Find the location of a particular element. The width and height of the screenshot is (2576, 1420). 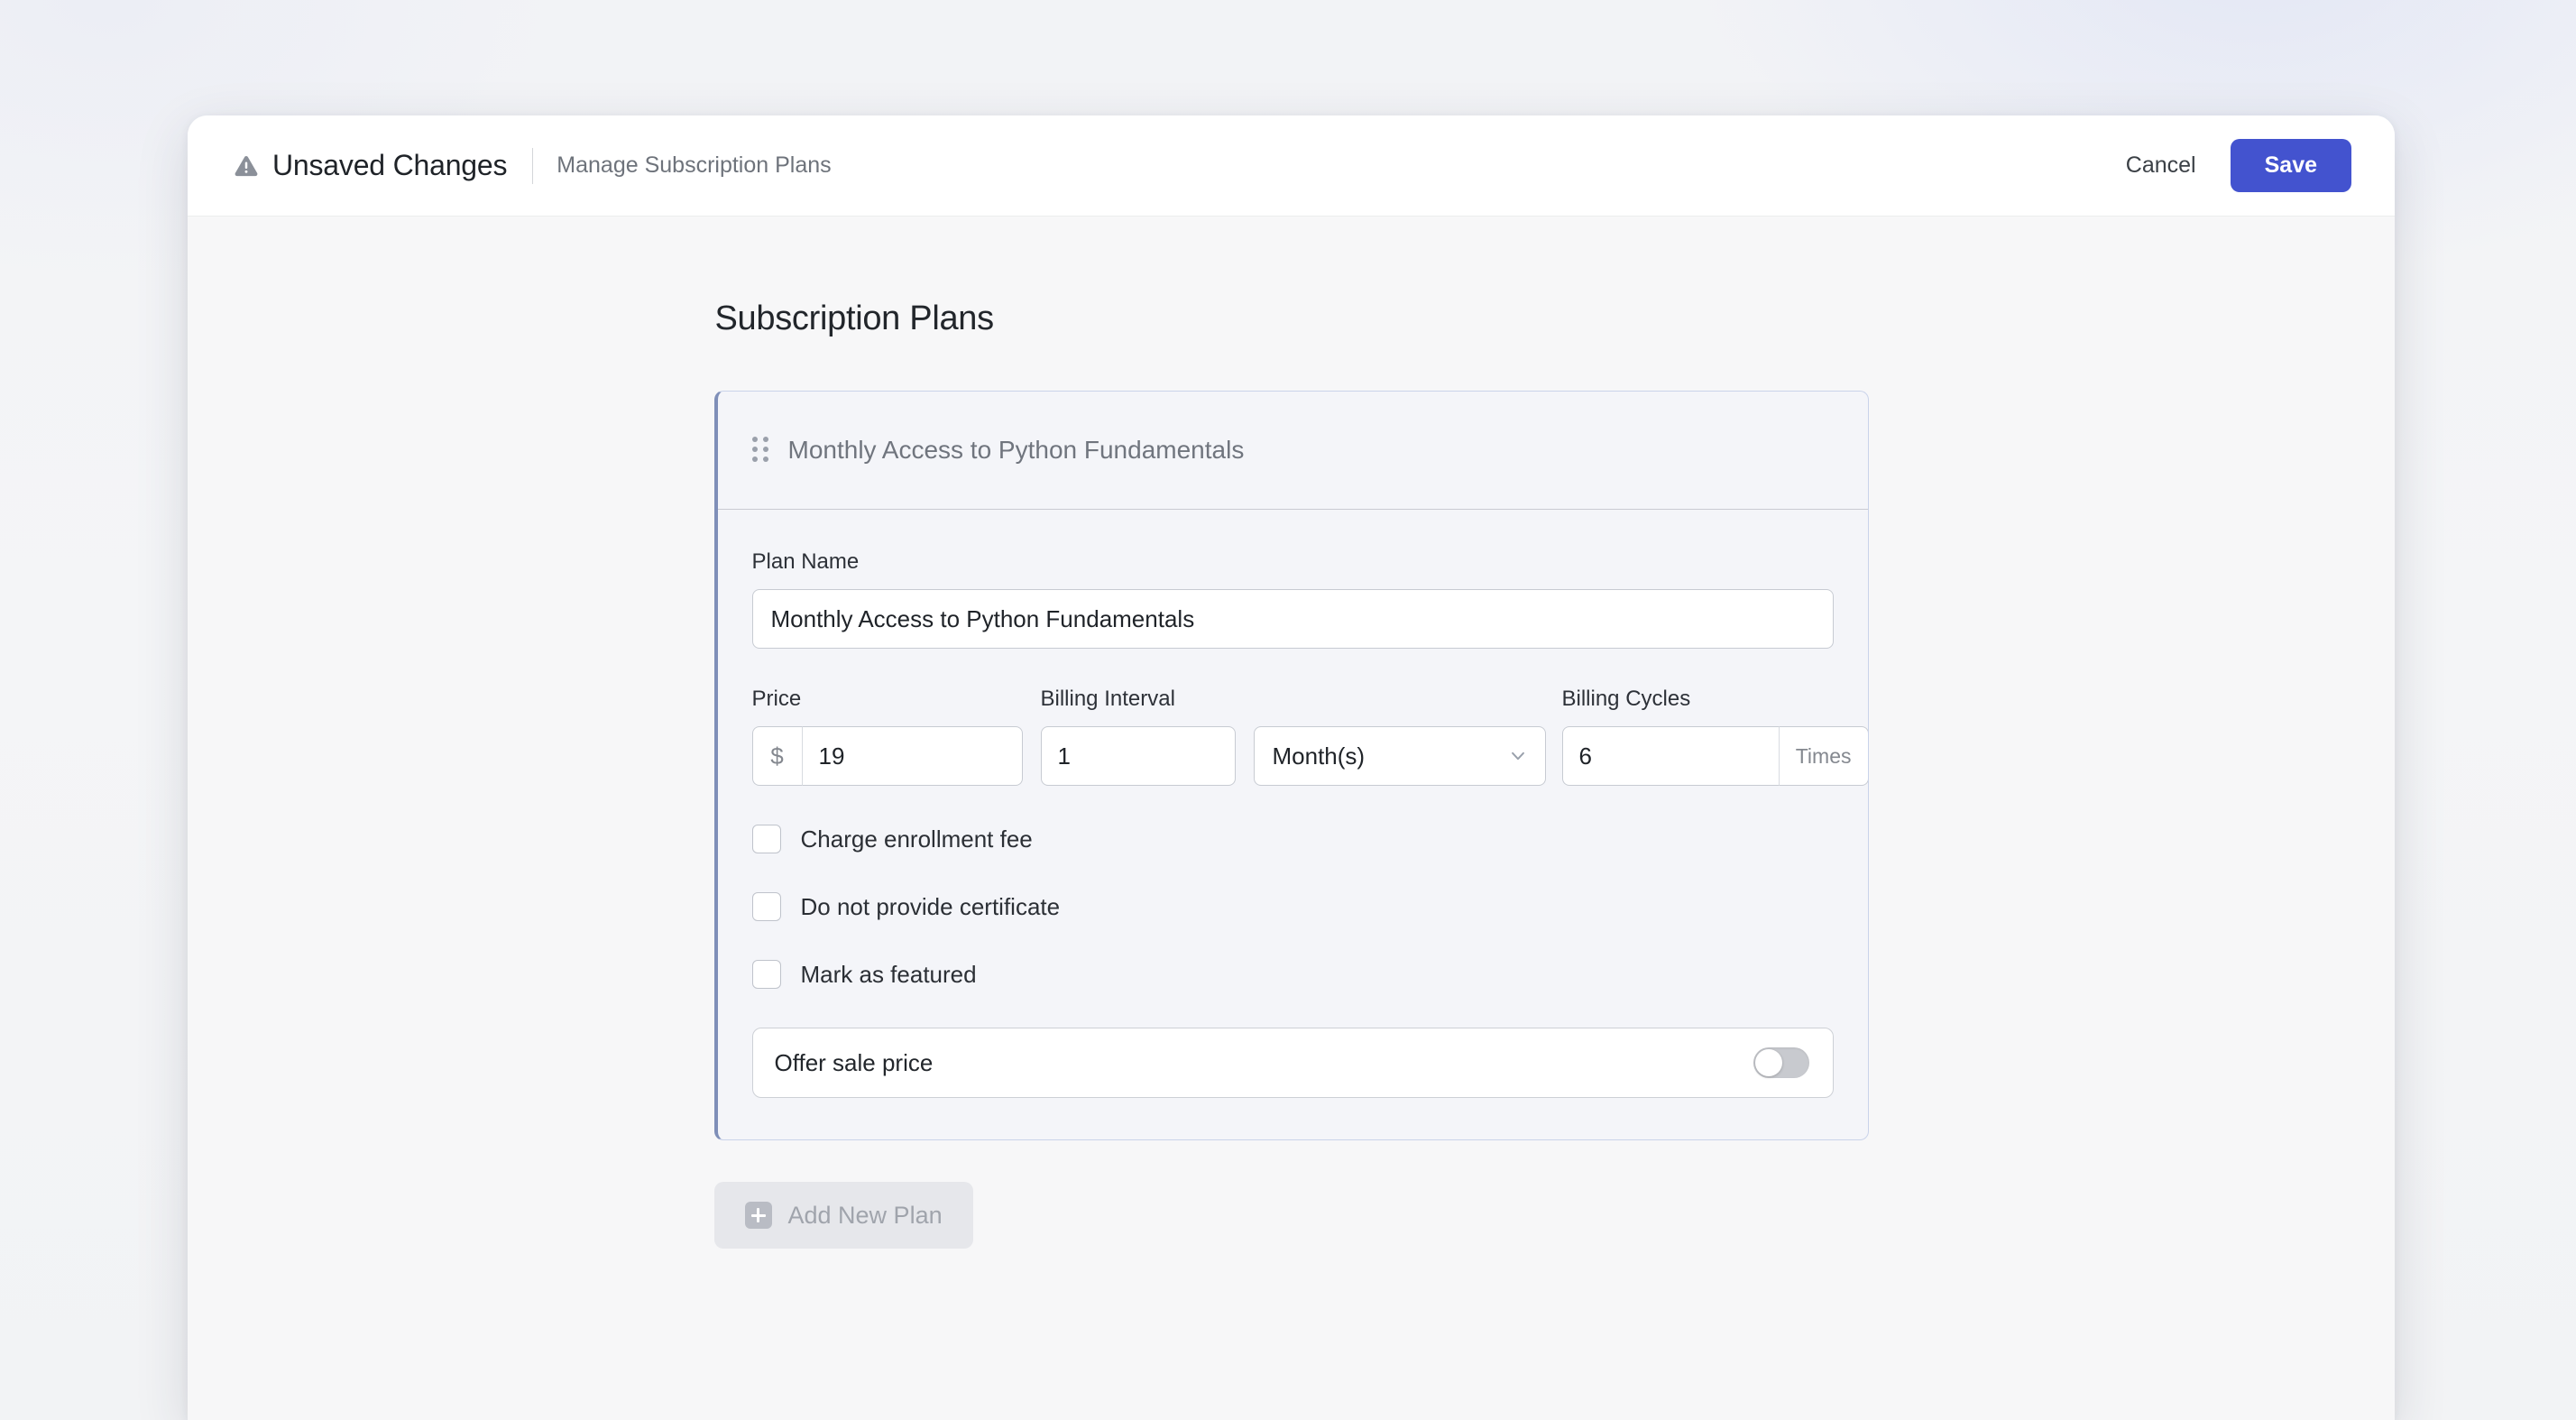

billing-unit-select-wrapper: Month(s) is located at coordinates (1399, 756).